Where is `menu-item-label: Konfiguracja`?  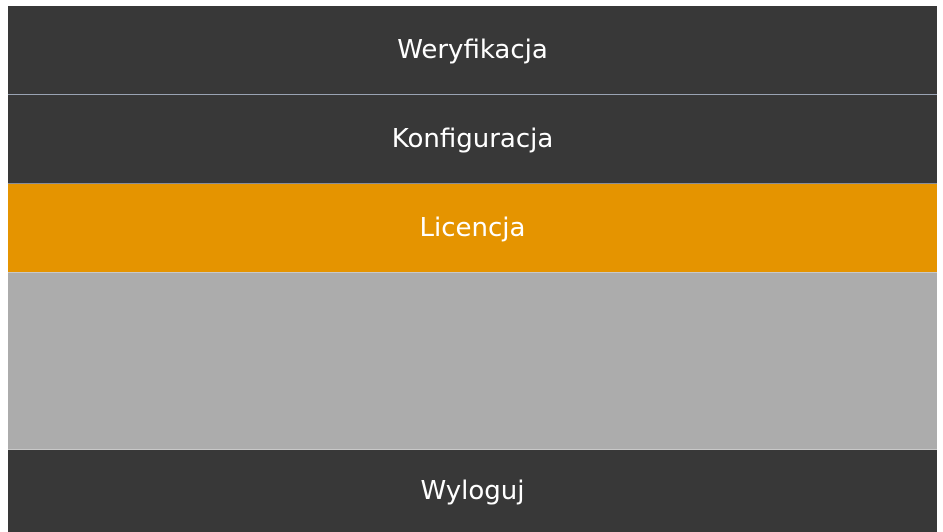
menu-item-label: Konfiguracja is located at coordinates (472, 139).